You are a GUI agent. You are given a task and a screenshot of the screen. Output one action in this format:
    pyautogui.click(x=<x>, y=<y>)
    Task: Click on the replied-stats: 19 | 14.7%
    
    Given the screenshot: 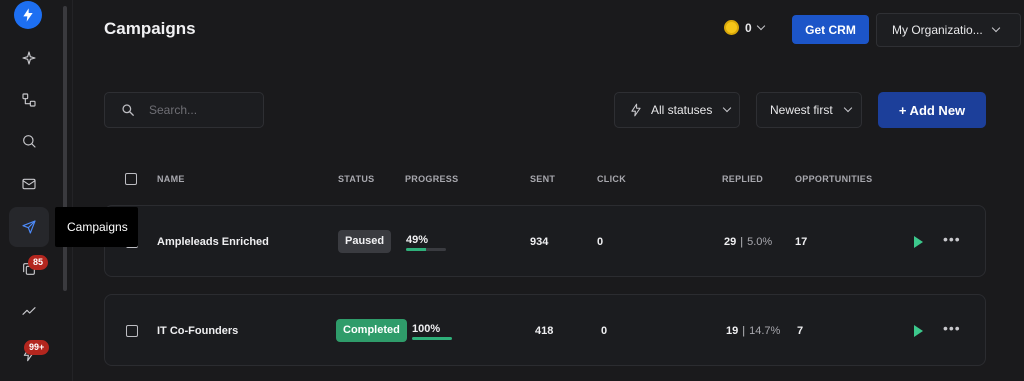 What is the action you would take?
    pyautogui.click(x=753, y=331)
    